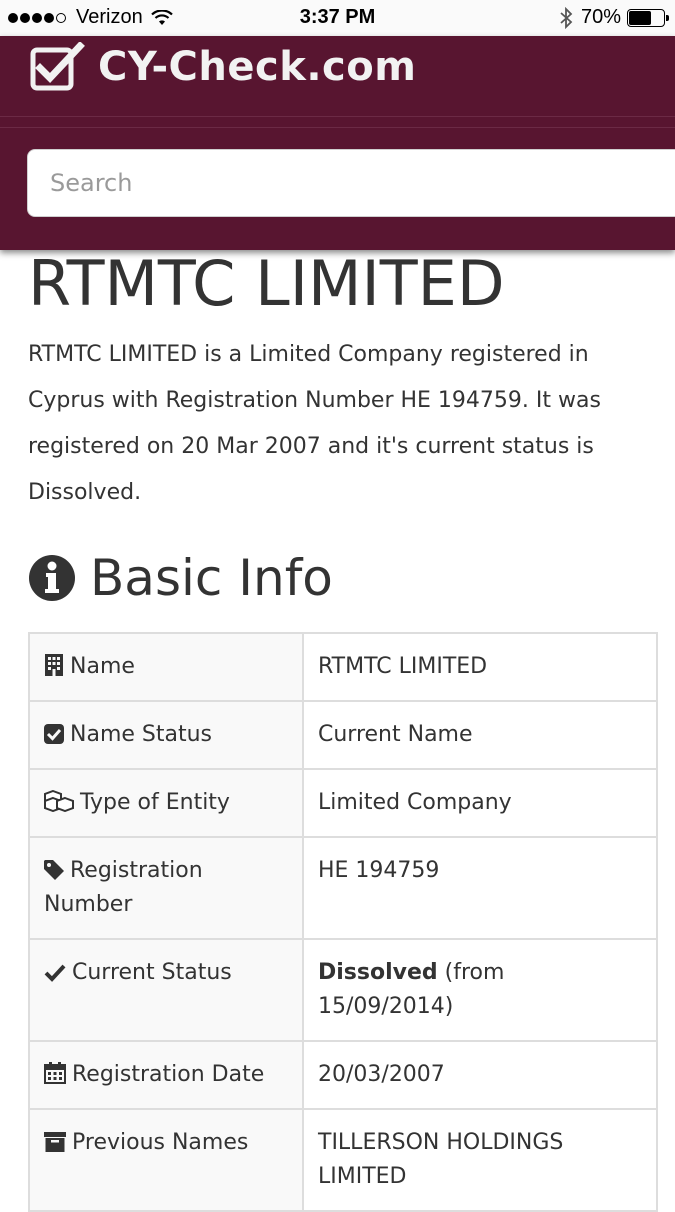 The height and width of the screenshot is (1212, 675). I want to click on table-key-cell: Name Status, so click(166, 735).